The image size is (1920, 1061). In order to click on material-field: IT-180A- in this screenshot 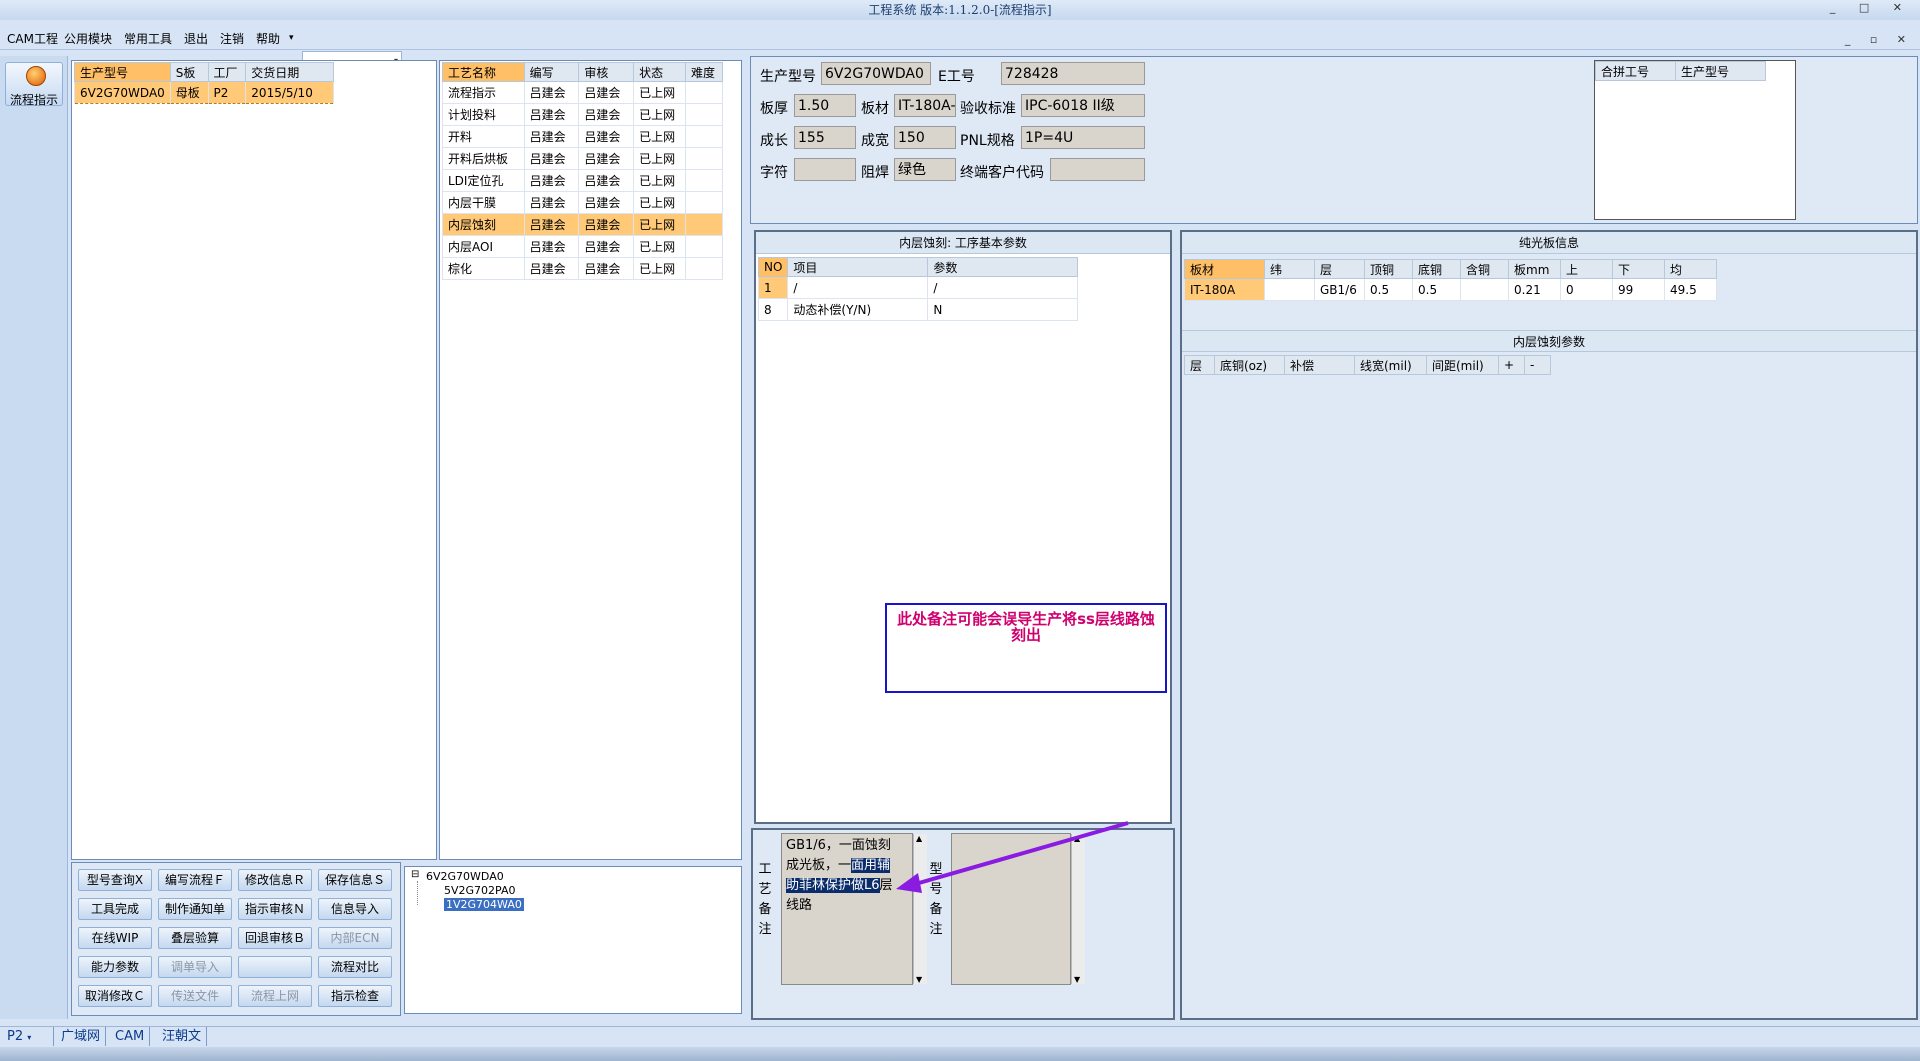, I will do `click(925, 105)`.